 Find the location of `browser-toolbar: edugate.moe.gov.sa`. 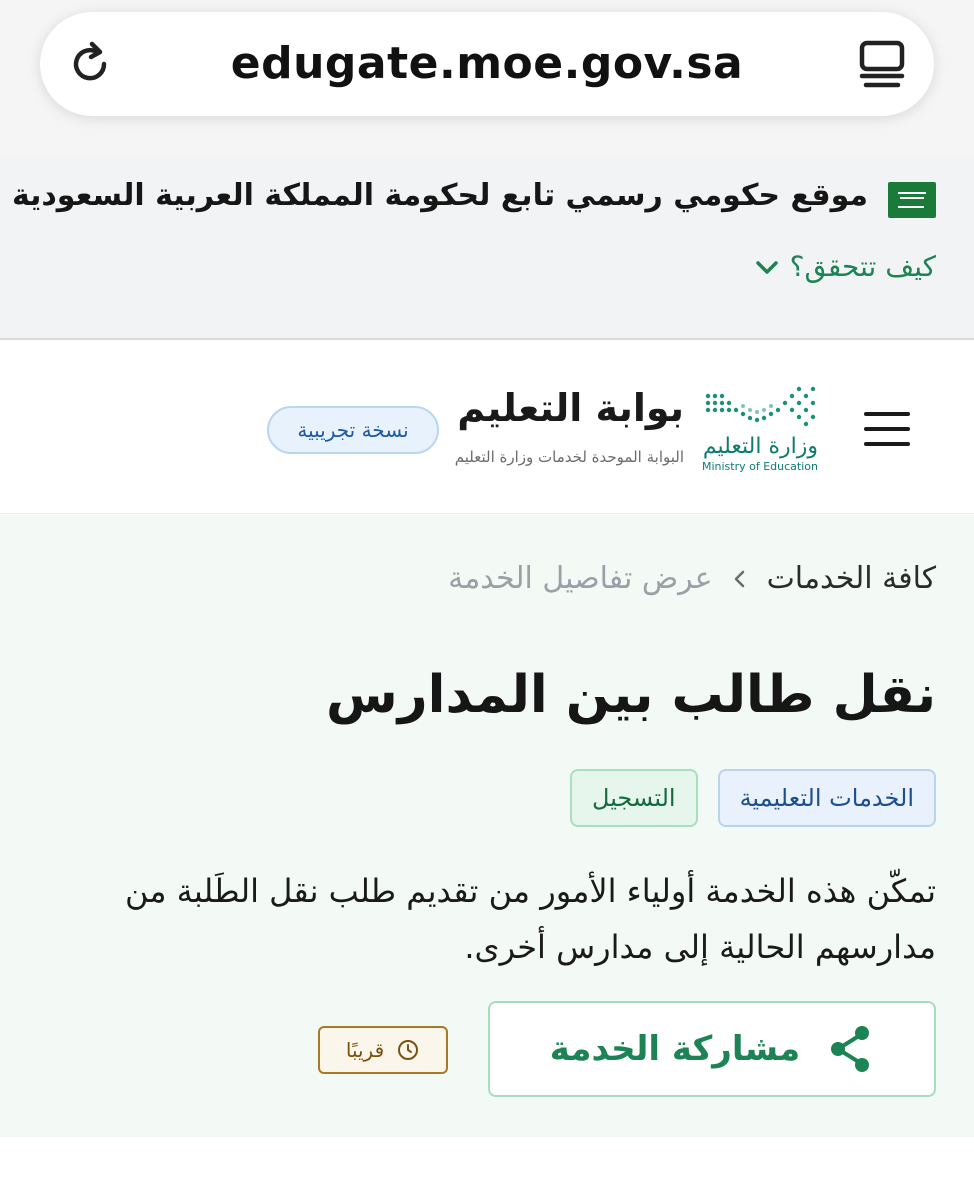

browser-toolbar: edugate.moe.gov.sa is located at coordinates (487, 78).